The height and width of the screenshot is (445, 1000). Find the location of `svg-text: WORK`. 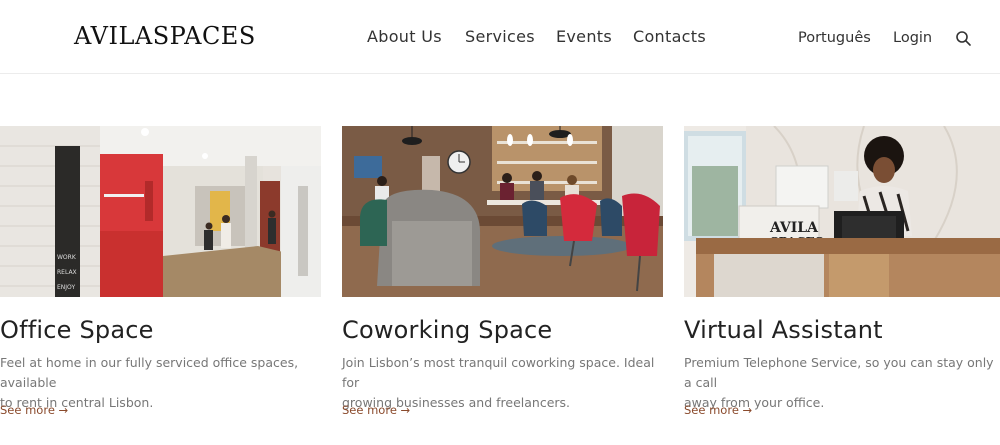

svg-text: WORK is located at coordinates (67, 257).